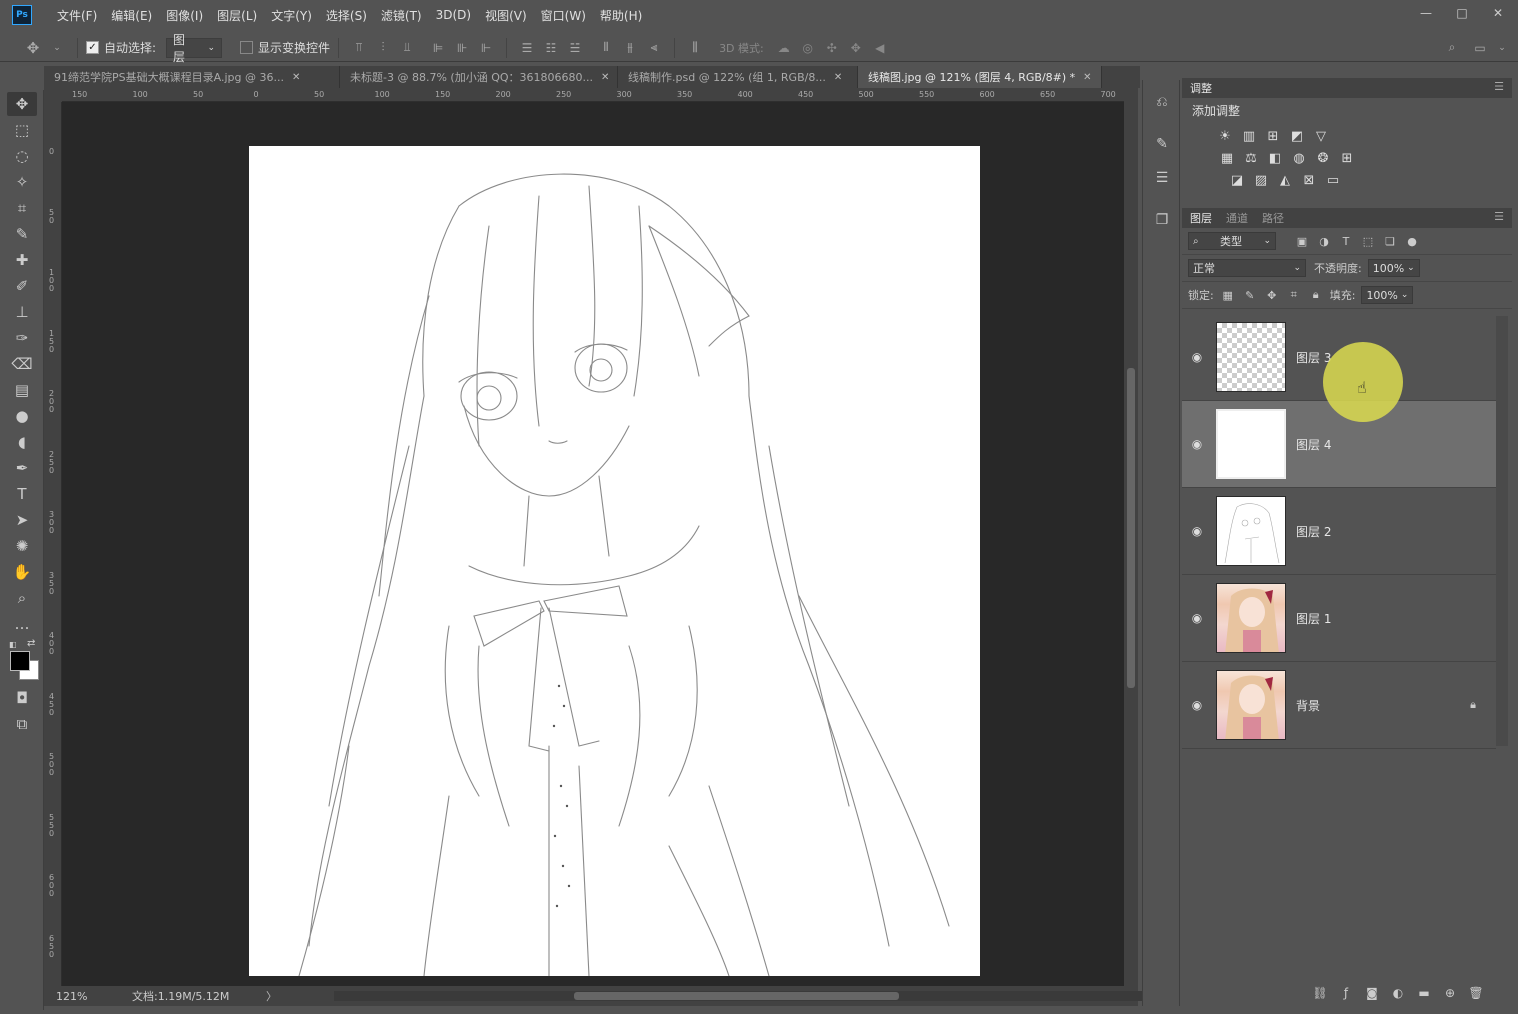  What do you see at coordinates (1462, 13) in the screenshot?
I see `maximize-button: □` at bounding box center [1462, 13].